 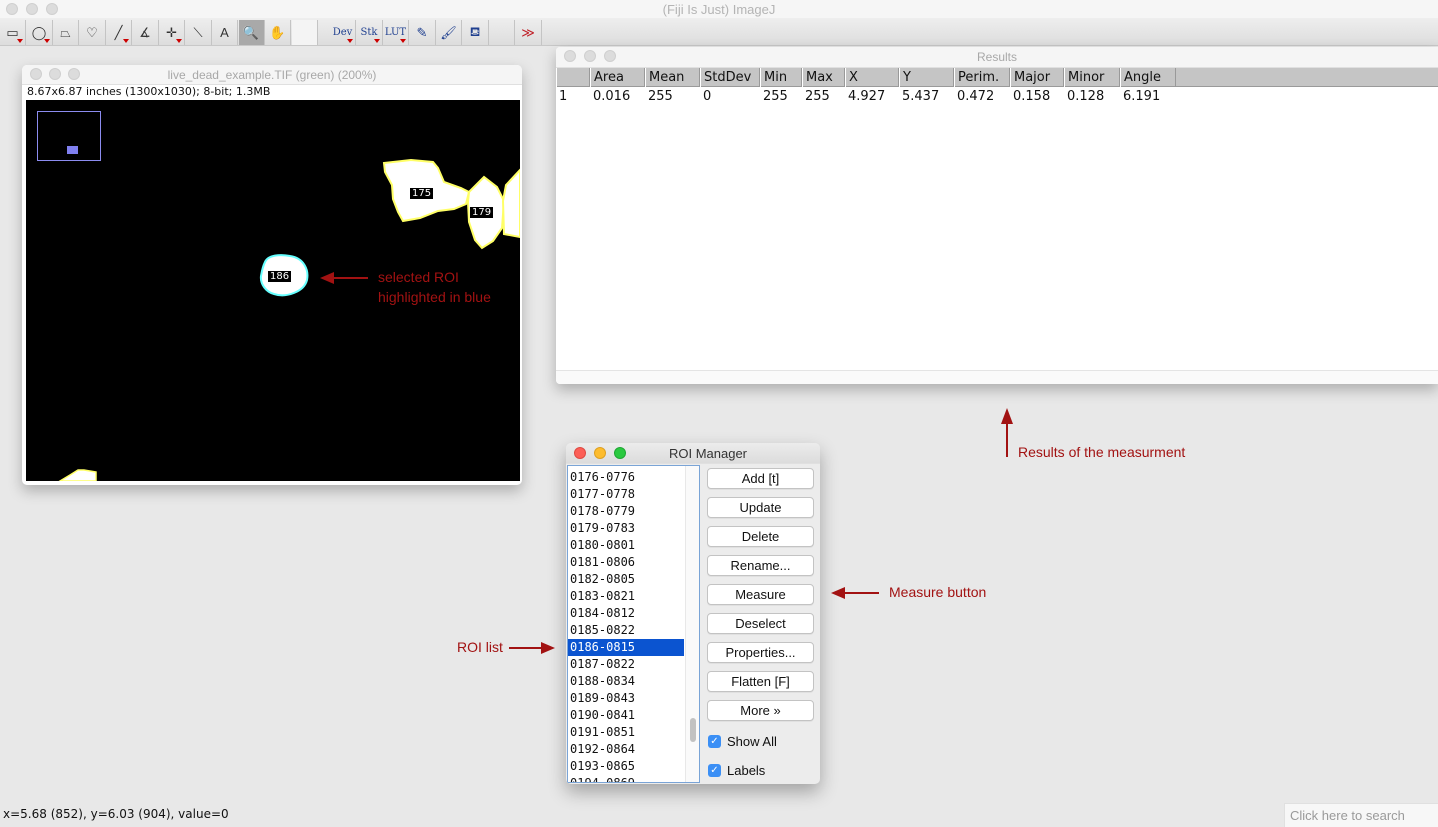 What do you see at coordinates (370, 32) in the screenshot?
I see `stk-menu: Stk` at bounding box center [370, 32].